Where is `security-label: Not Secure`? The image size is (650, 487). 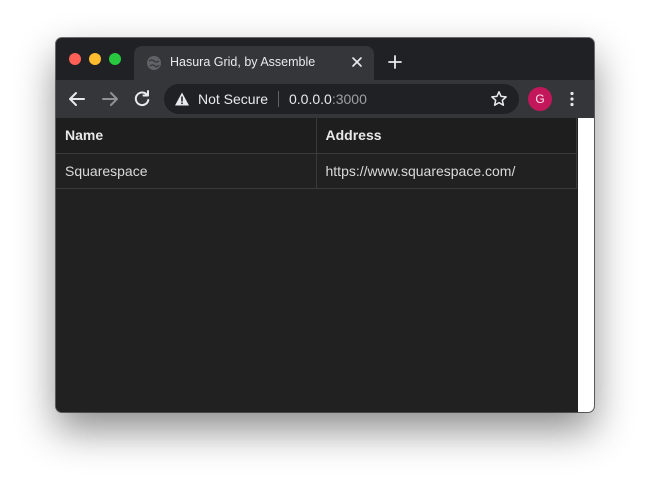
security-label: Not Secure is located at coordinates (233, 99).